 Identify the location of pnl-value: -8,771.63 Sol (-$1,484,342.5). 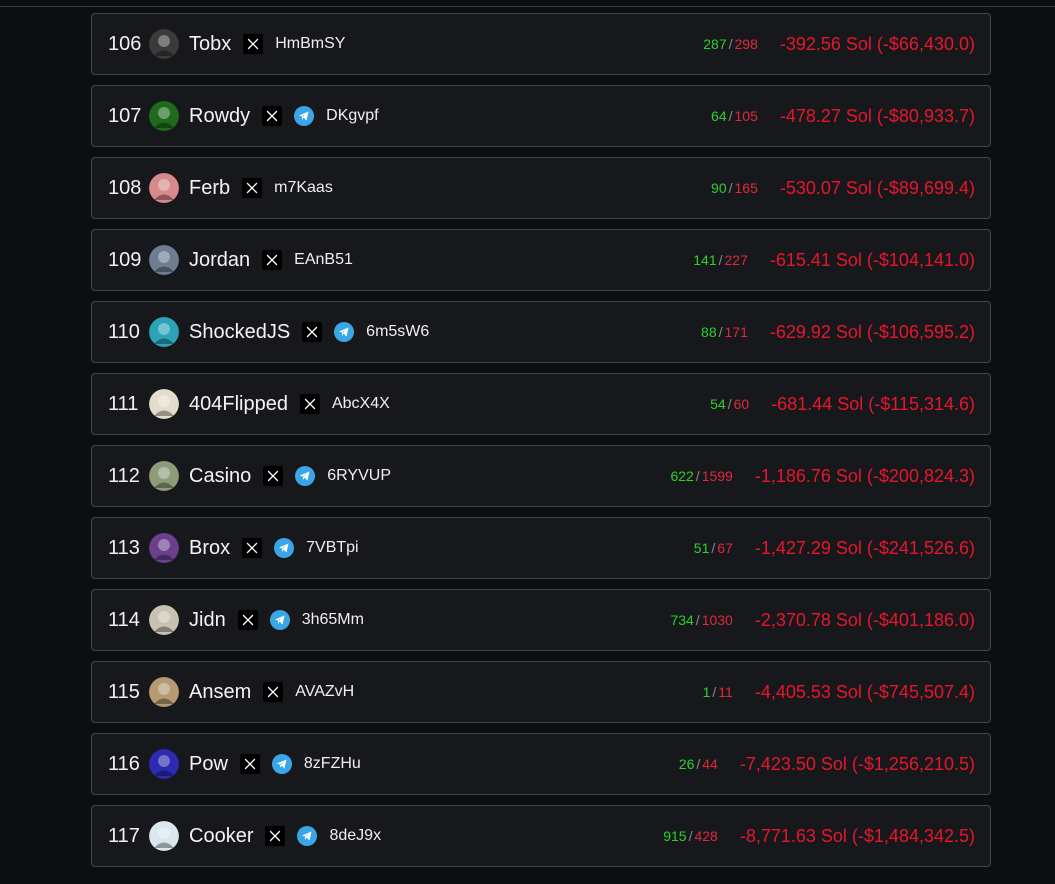
(857, 835).